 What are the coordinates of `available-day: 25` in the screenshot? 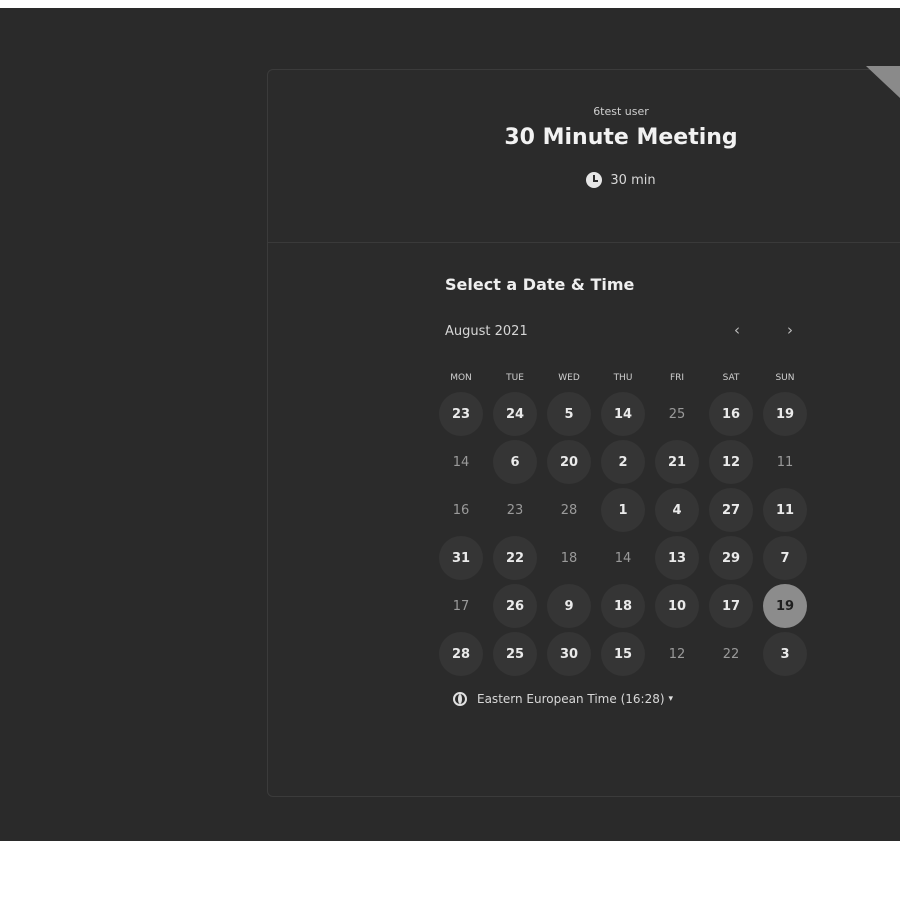 It's located at (515, 654).